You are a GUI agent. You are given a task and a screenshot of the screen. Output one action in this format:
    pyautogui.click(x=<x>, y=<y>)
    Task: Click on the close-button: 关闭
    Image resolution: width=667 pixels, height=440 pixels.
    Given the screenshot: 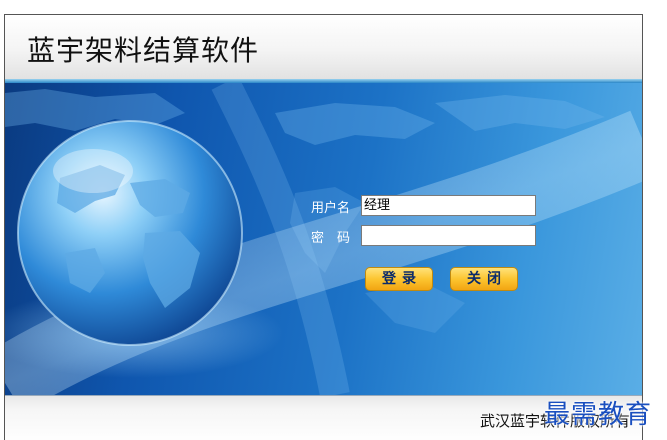 What is the action you would take?
    pyautogui.click(x=484, y=279)
    